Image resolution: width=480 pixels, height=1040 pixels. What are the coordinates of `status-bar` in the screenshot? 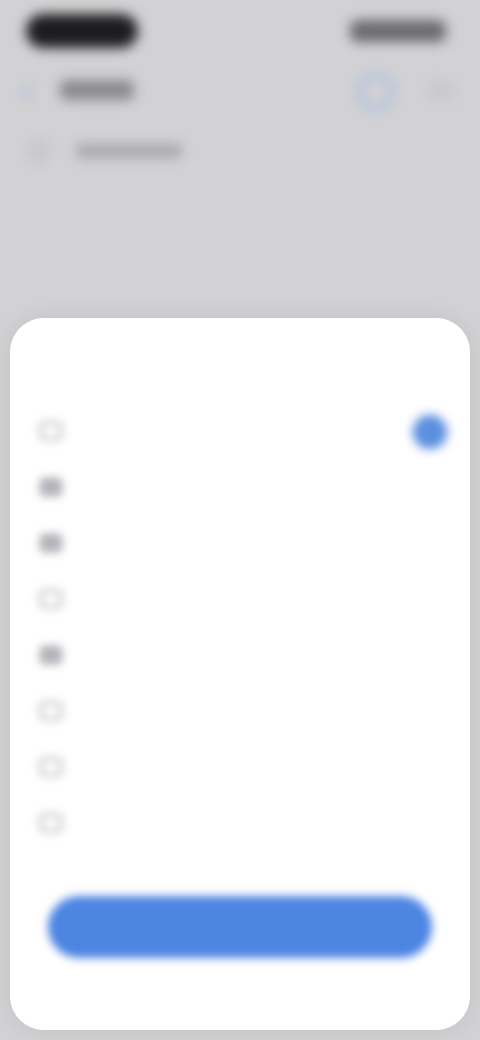 It's located at (240, 32).